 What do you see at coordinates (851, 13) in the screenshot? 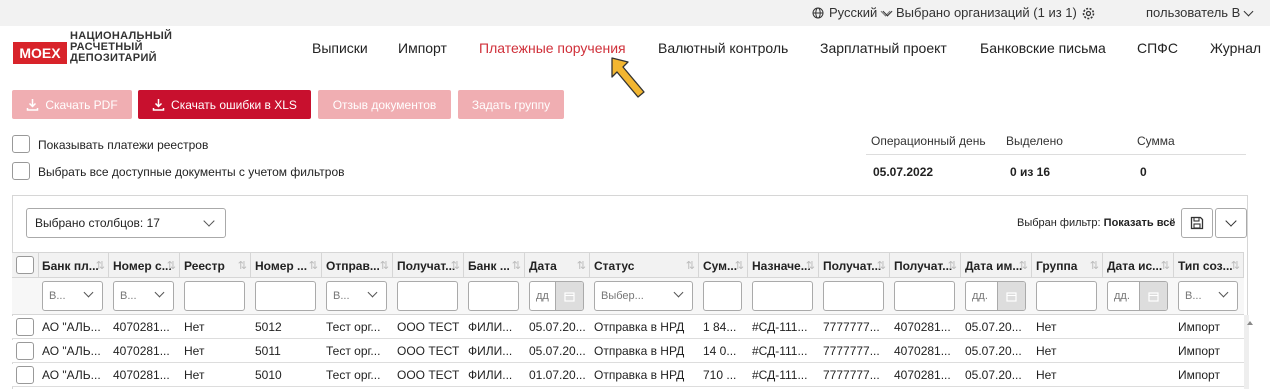
I see `language-selector: Русский` at bounding box center [851, 13].